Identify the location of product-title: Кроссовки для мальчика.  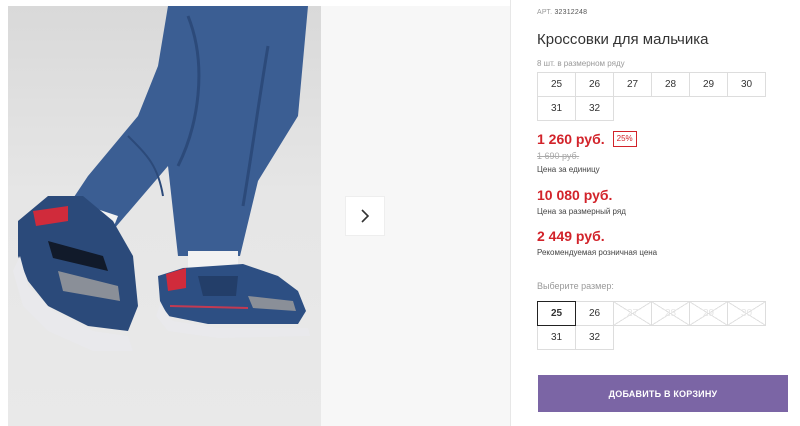
(623, 39).